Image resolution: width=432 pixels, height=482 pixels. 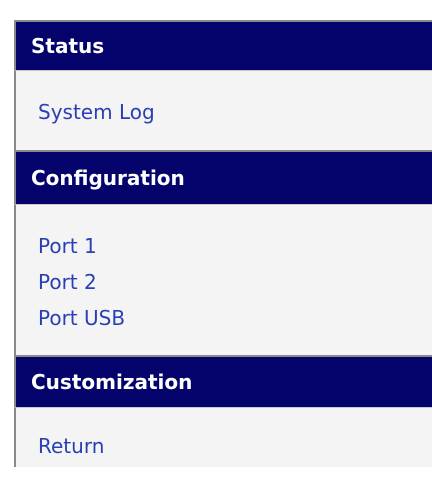 What do you see at coordinates (223, 45) in the screenshot?
I see `section-header-status: Status` at bounding box center [223, 45].